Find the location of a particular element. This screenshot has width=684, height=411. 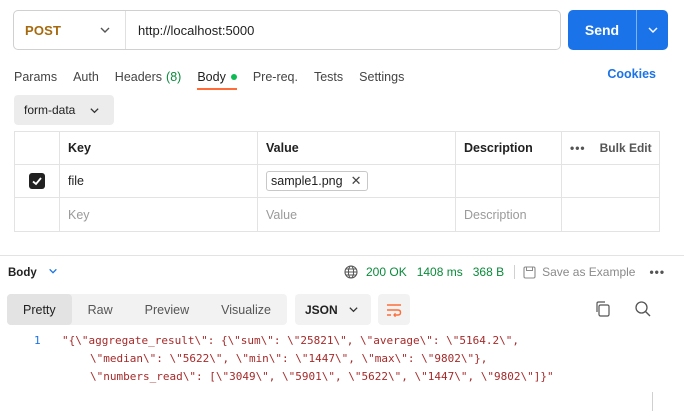

line-number: 1 is located at coordinates (37, 340).